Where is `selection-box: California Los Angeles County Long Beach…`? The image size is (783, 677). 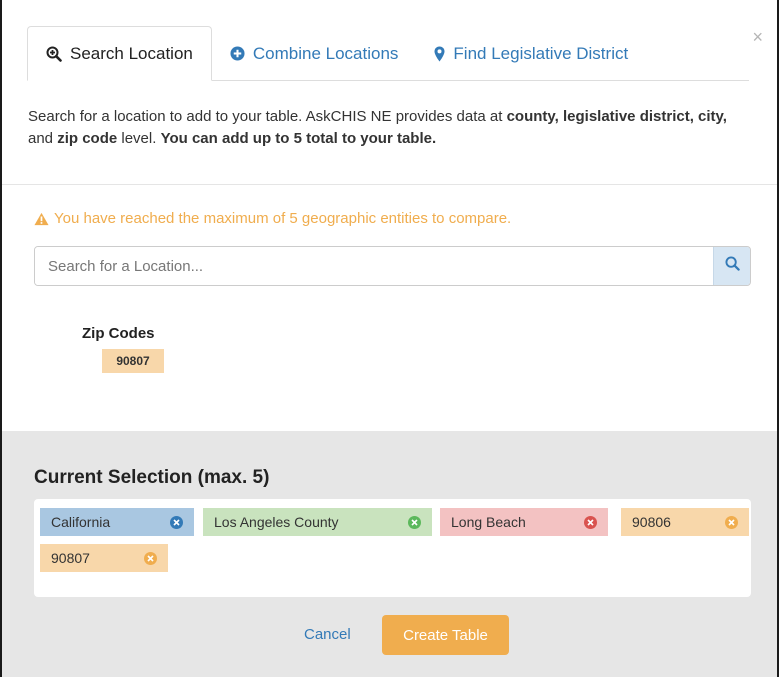
selection-box: California Los Angeles County Long Beach… is located at coordinates (392, 548).